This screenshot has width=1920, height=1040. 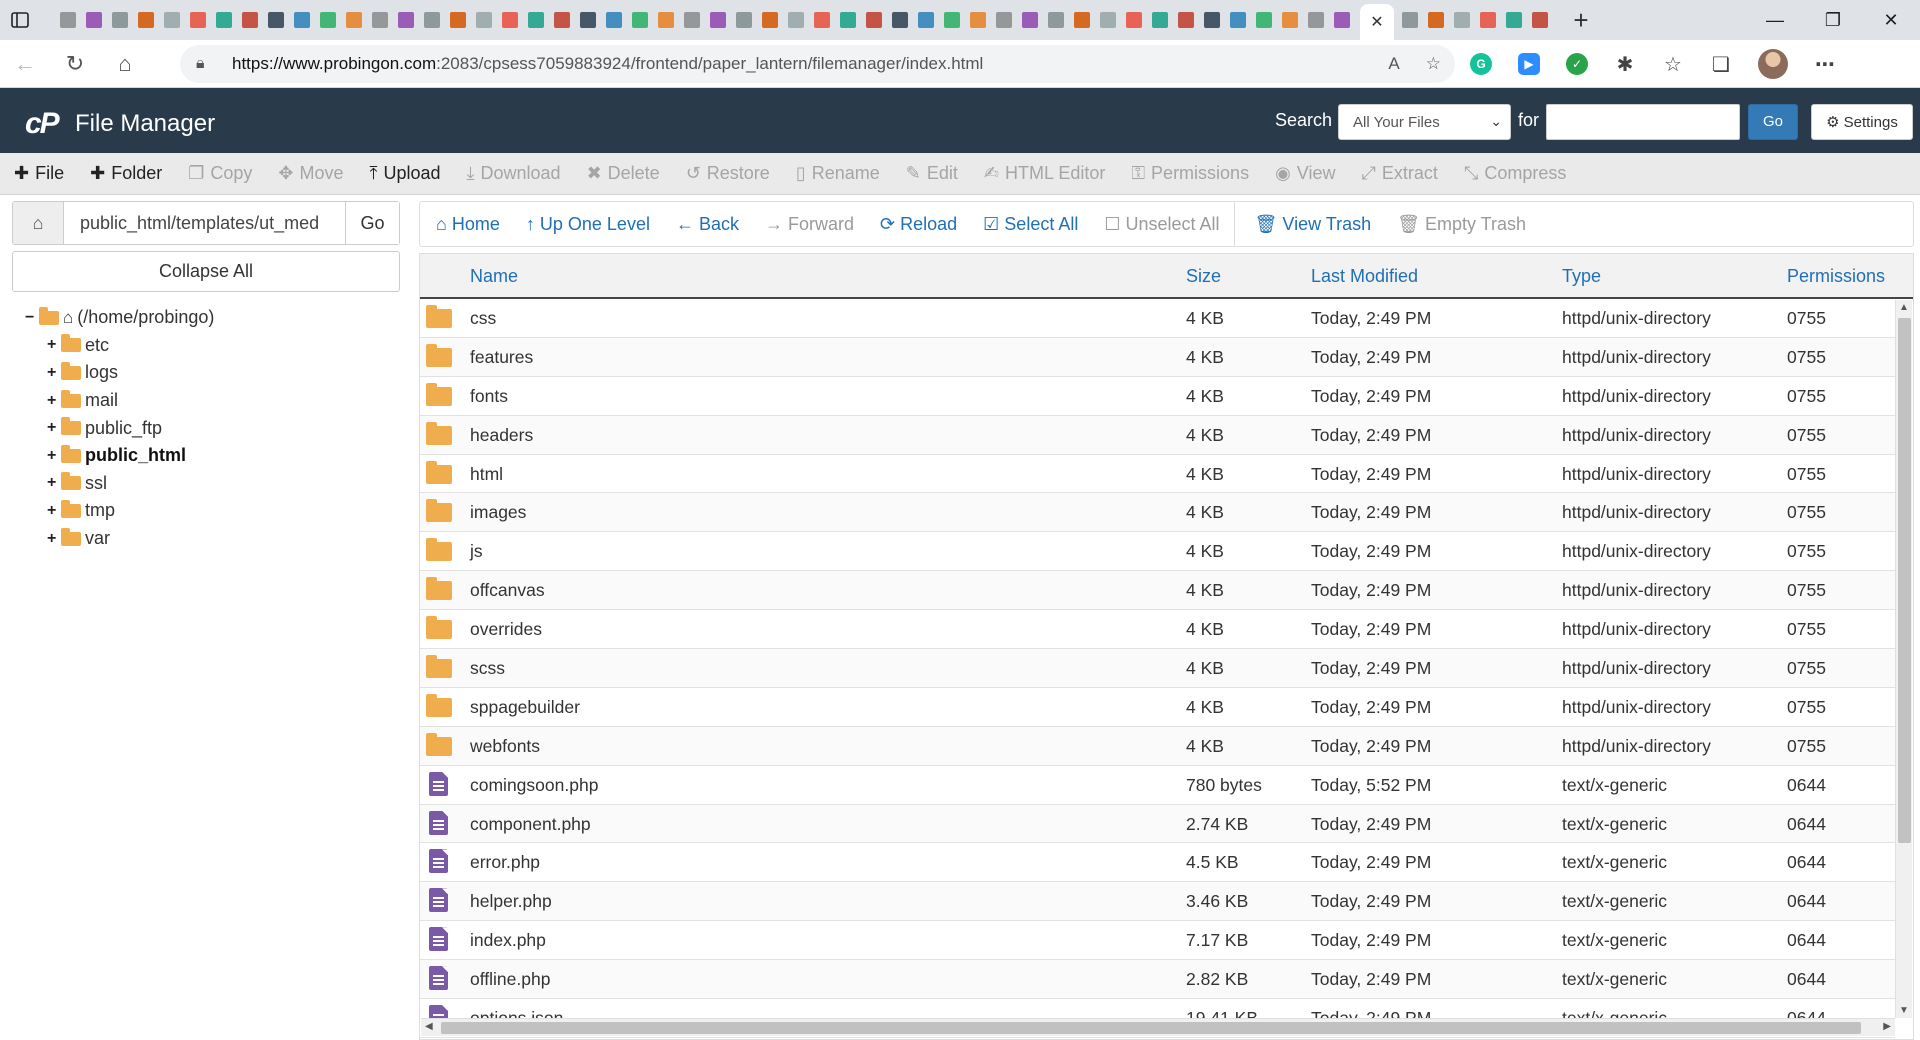 What do you see at coordinates (119, 511) in the screenshot?
I see `tree-item-tmp: + tmp` at bounding box center [119, 511].